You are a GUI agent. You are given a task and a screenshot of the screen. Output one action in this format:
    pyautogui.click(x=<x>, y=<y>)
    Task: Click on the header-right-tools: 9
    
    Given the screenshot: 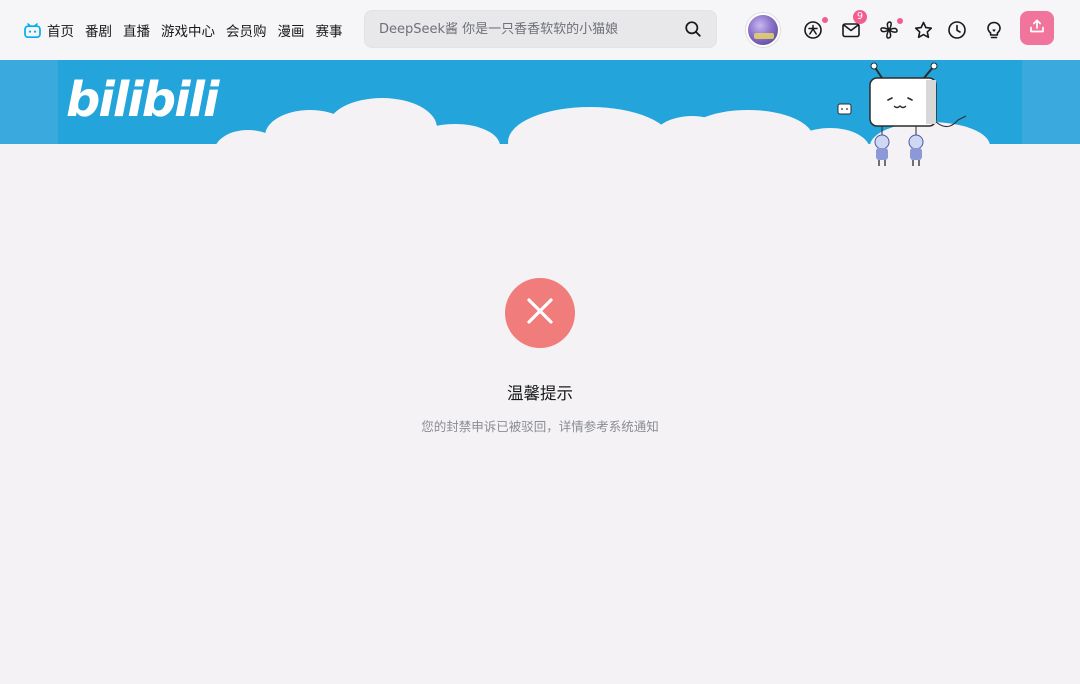 What is the action you would take?
    pyautogui.click(x=875, y=30)
    